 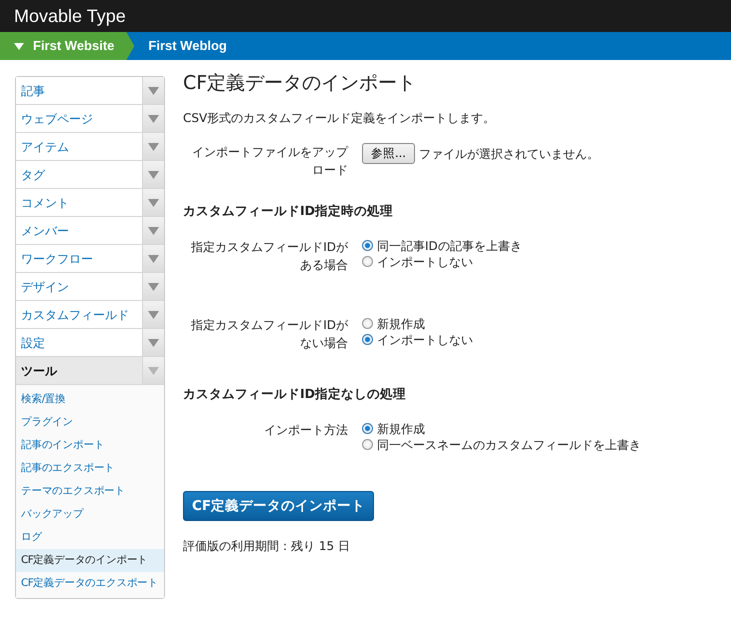 What do you see at coordinates (79, 370) in the screenshot?
I see `menu-label: ツール` at bounding box center [79, 370].